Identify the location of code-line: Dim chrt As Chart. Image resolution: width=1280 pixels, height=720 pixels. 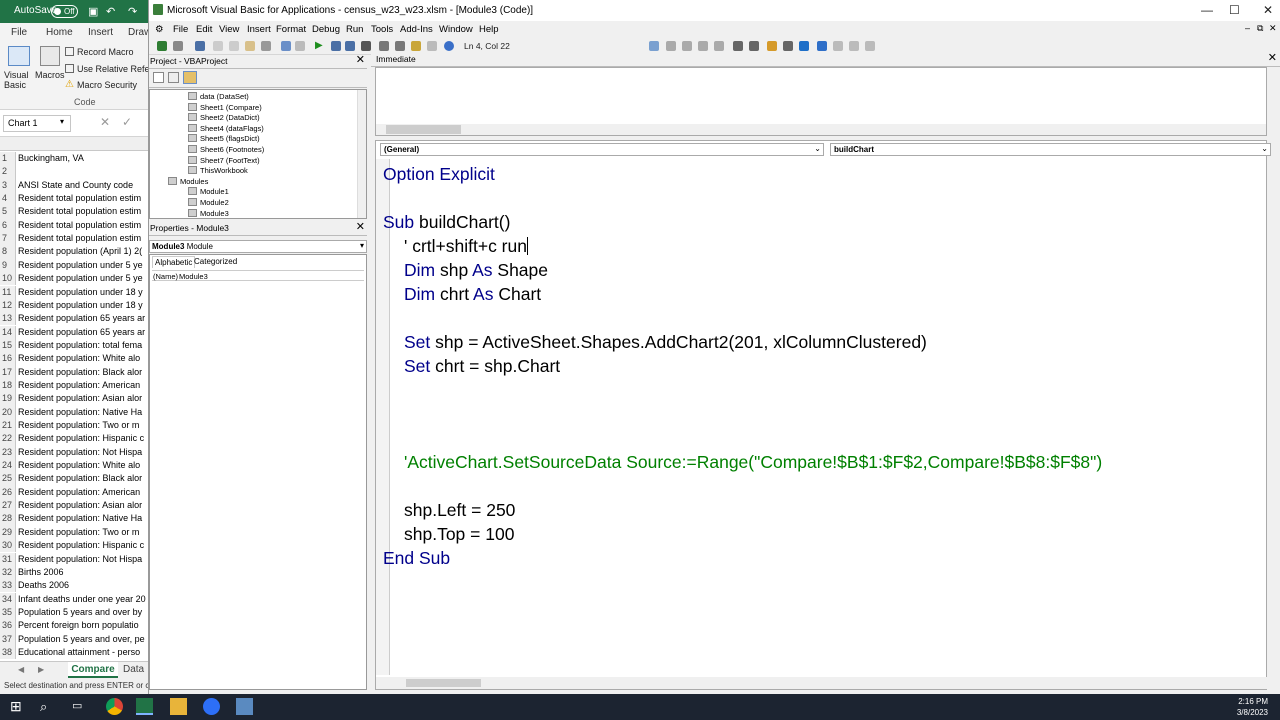
(472, 294).